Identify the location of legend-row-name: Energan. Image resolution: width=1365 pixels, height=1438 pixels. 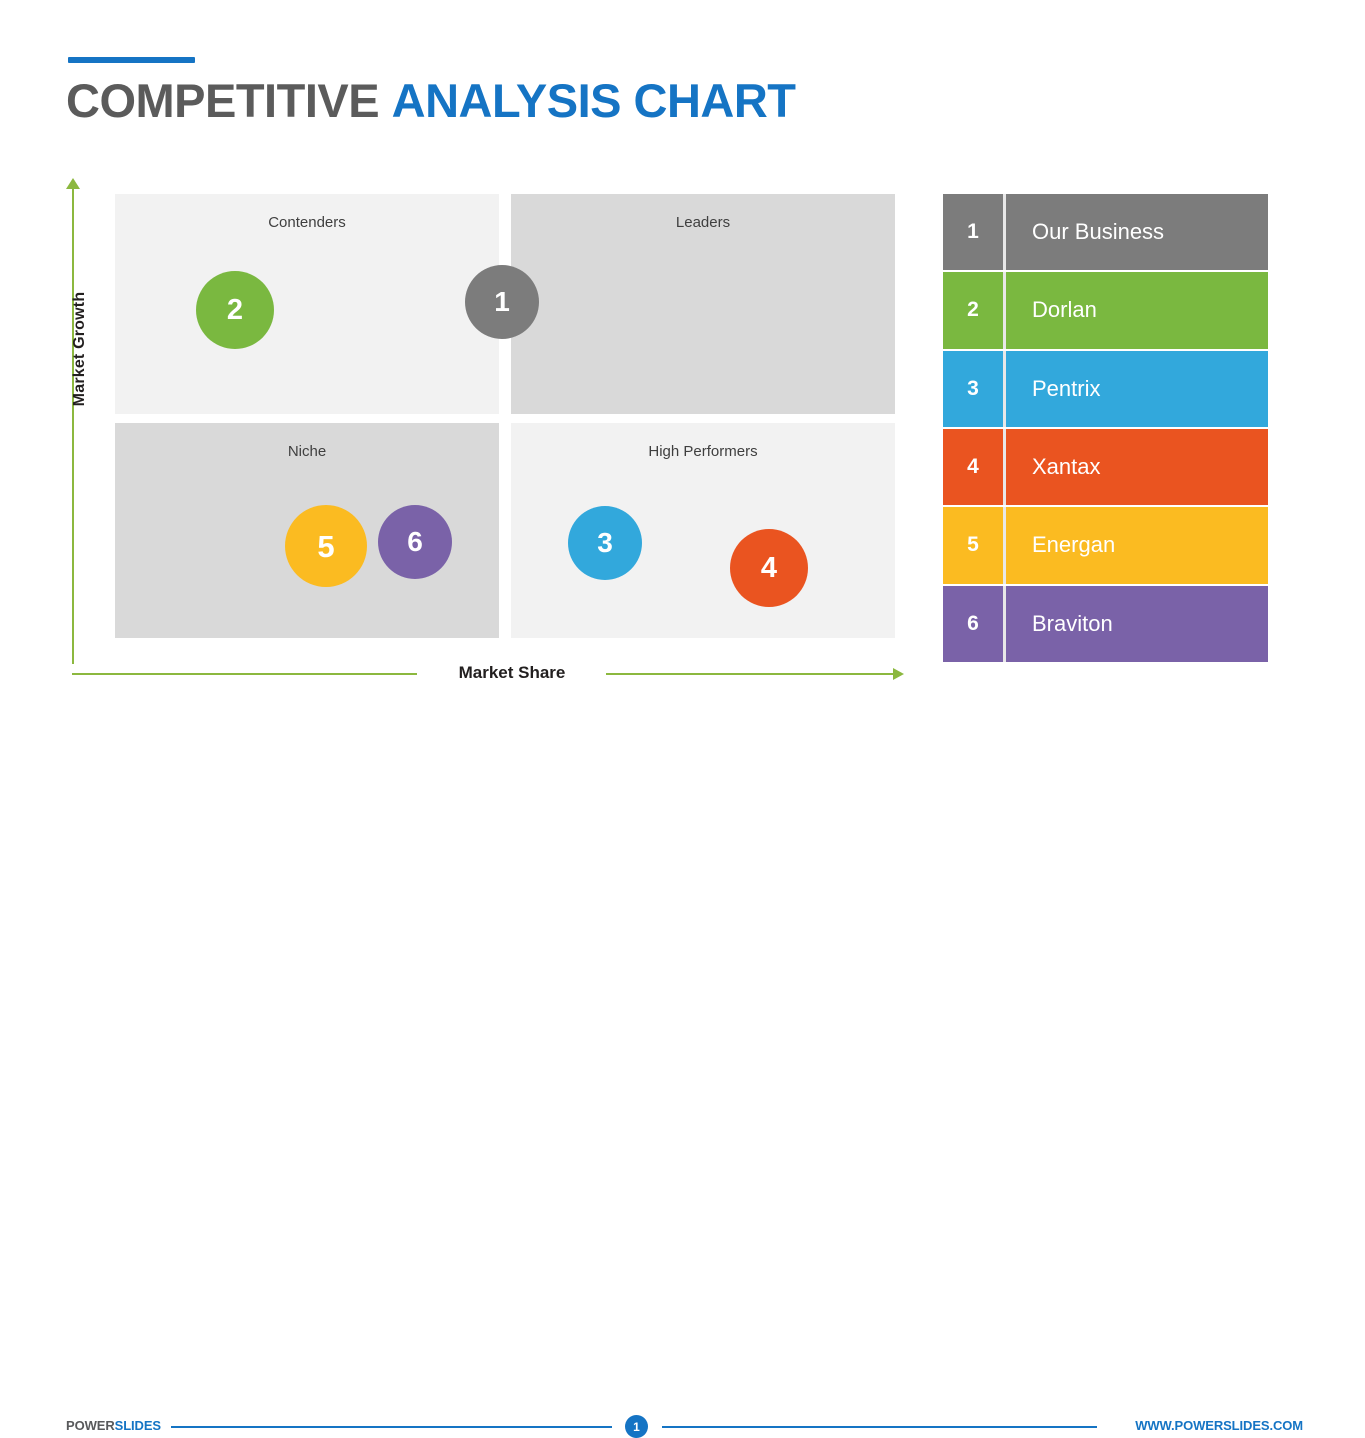
(1074, 545).